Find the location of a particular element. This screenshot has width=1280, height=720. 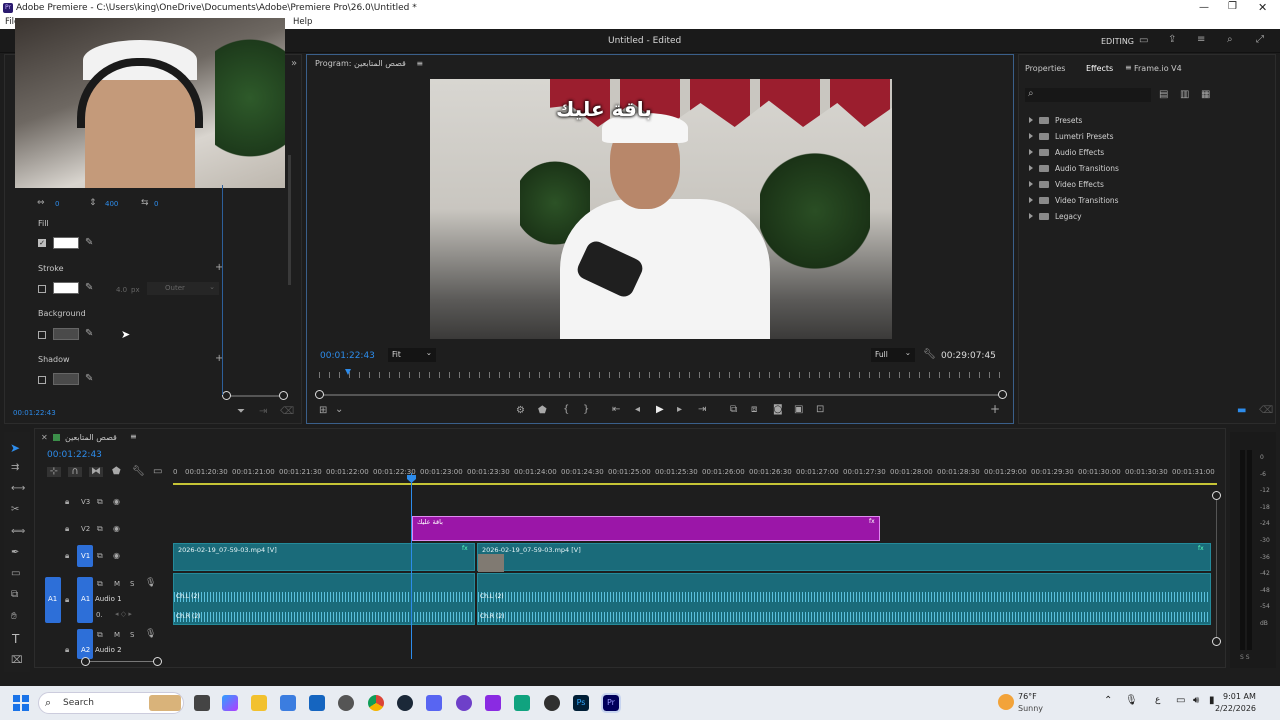

weather-condition: Sunny is located at coordinates (1030, 708).